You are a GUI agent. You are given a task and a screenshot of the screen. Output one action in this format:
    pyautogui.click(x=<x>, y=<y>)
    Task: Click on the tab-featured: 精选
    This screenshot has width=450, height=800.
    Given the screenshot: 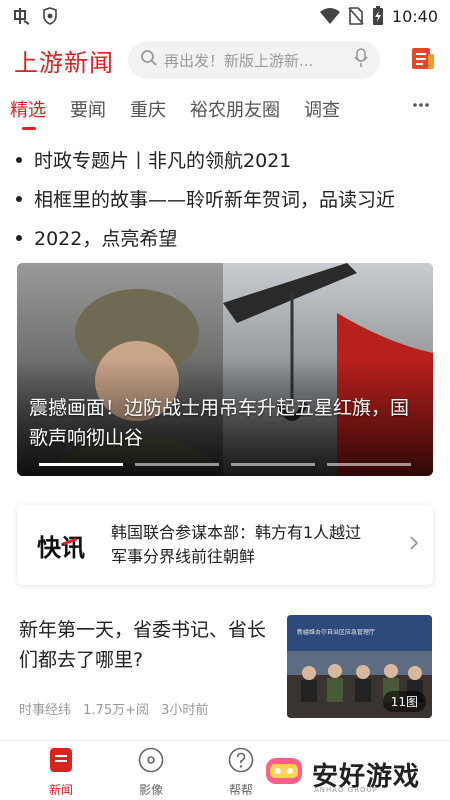 What is the action you would take?
    pyautogui.click(x=28, y=110)
    